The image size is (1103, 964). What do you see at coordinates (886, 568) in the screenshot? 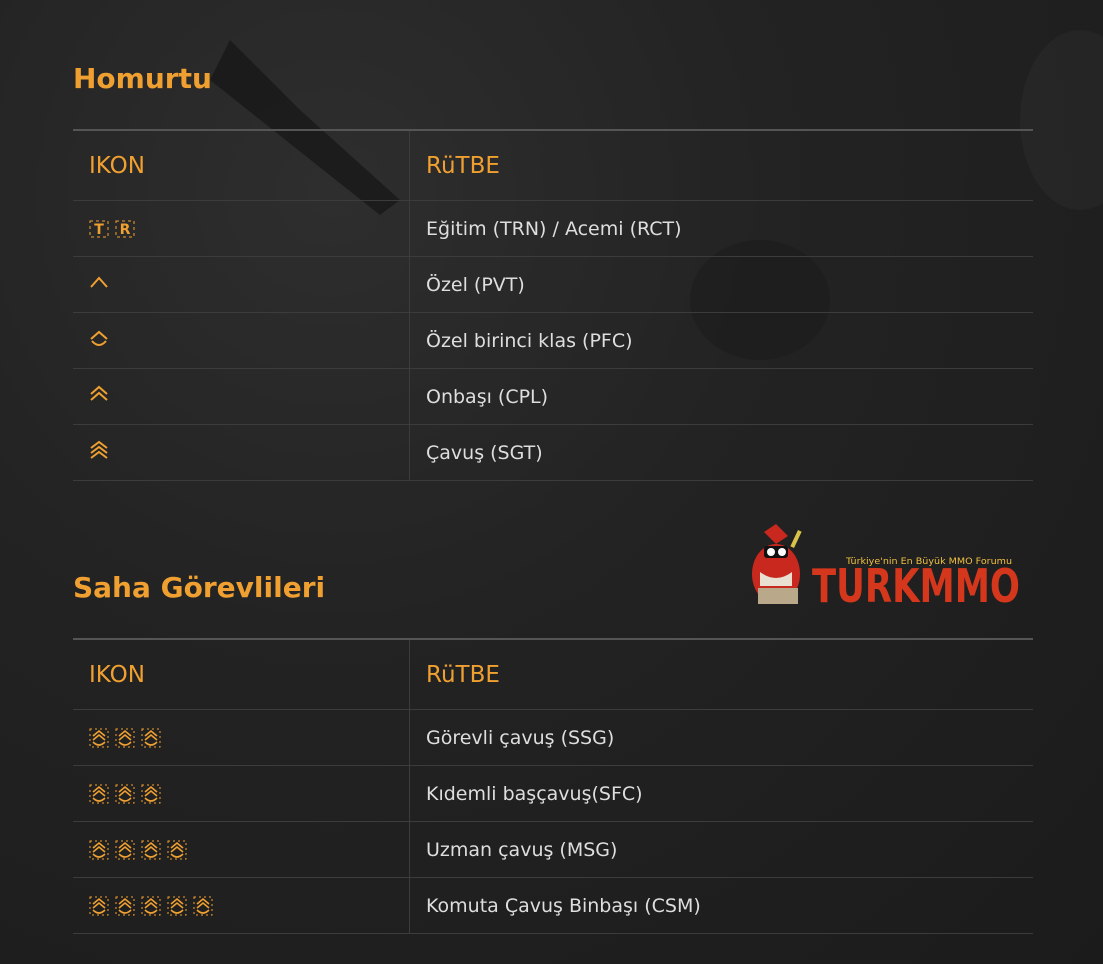
I see `turkmmo-logo: TURKMMO Türkiye'nin En Büyük MMO Forumu` at bounding box center [886, 568].